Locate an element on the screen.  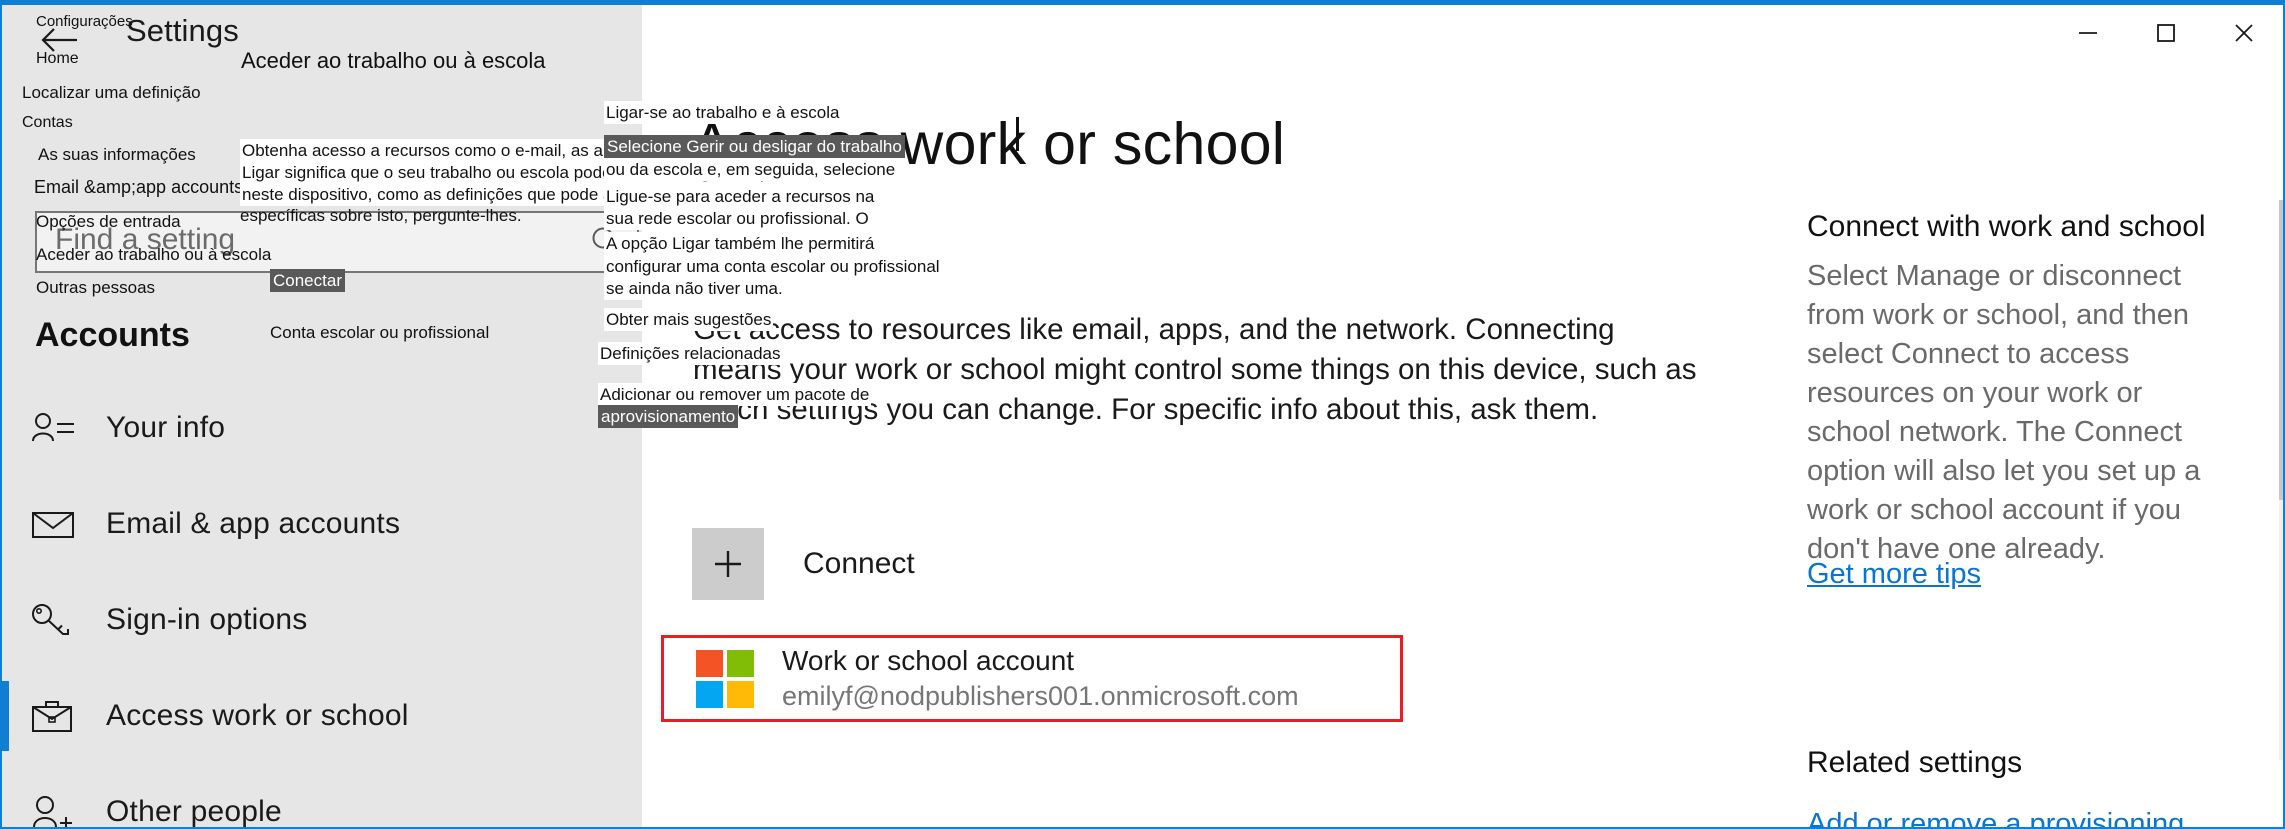
sidebar-item-label: Sign-in options is located at coordinates (207, 619).